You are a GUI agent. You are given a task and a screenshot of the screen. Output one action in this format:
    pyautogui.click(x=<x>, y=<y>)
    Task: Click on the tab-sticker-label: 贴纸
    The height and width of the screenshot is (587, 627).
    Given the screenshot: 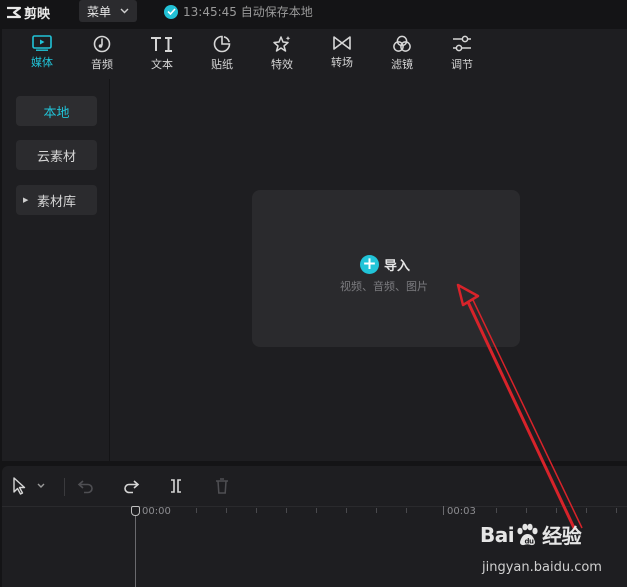 What is the action you would take?
    pyautogui.click(x=222, y=64)
    